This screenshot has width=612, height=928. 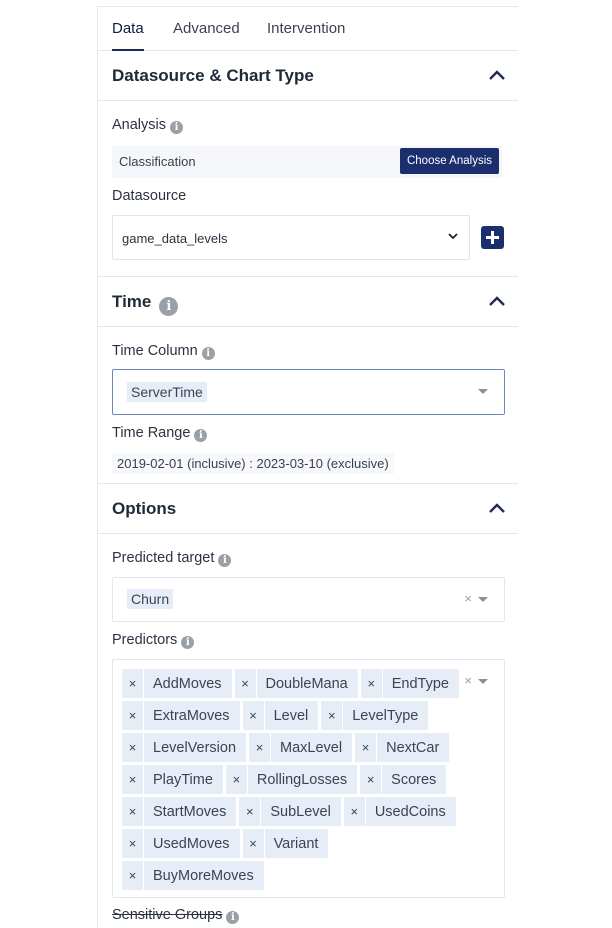 I want to click on options-section-header: Options, so click(x=308, y=509).